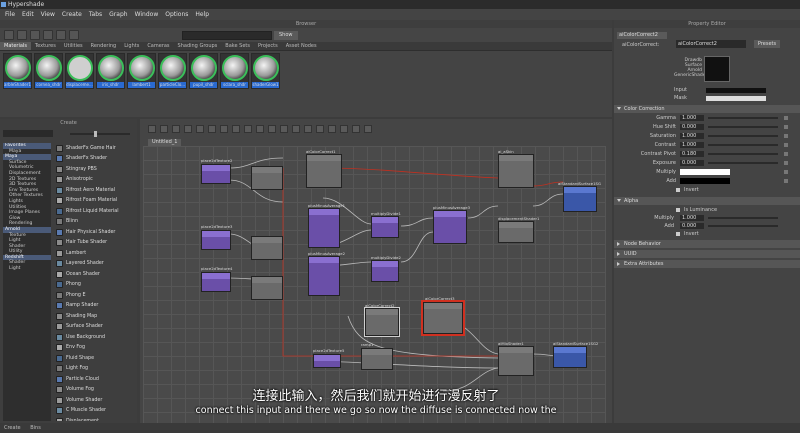  What do you see at coordinates (95, 134) in the screenshot?
I see `slider-knob` at bounding box center [95, 134].